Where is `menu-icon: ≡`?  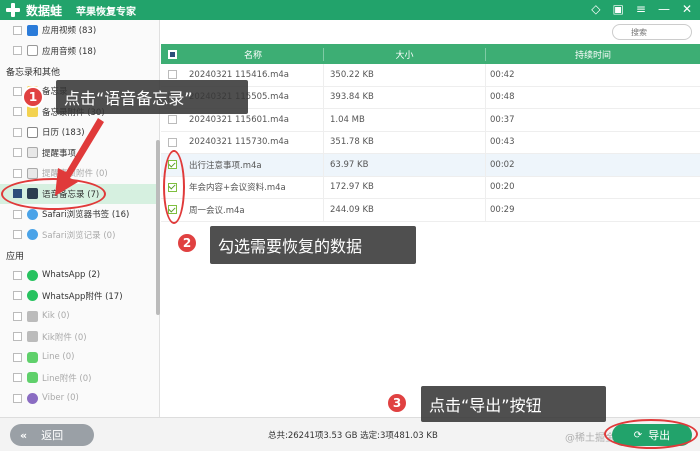 menu-icon: ≡ is located at coordinates (641, 9).